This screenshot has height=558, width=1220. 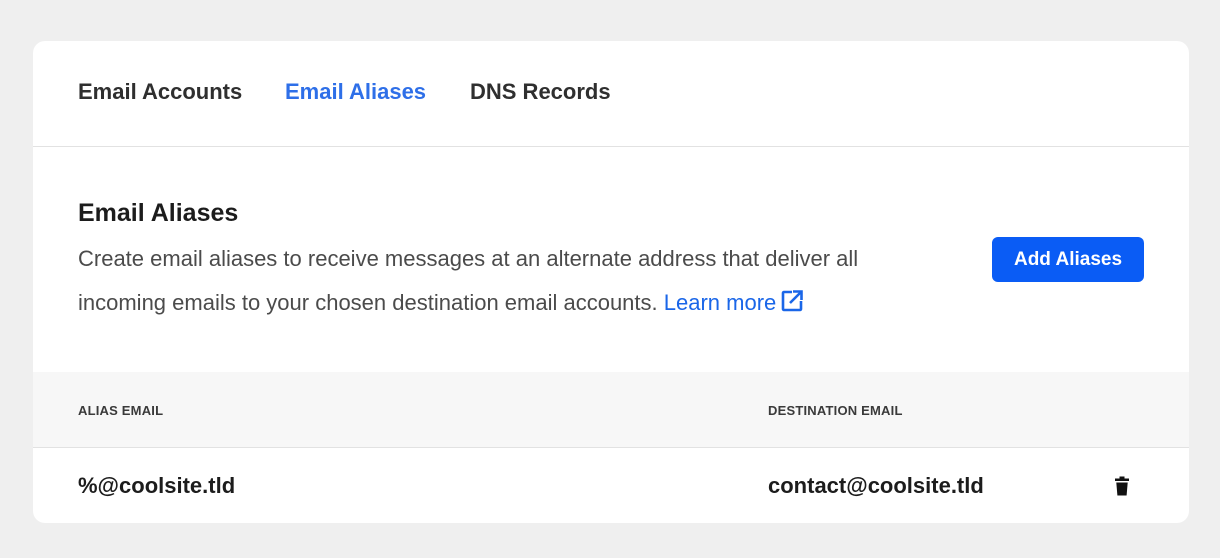 I want to click on external-link-icon, so click(x=792, y=298).